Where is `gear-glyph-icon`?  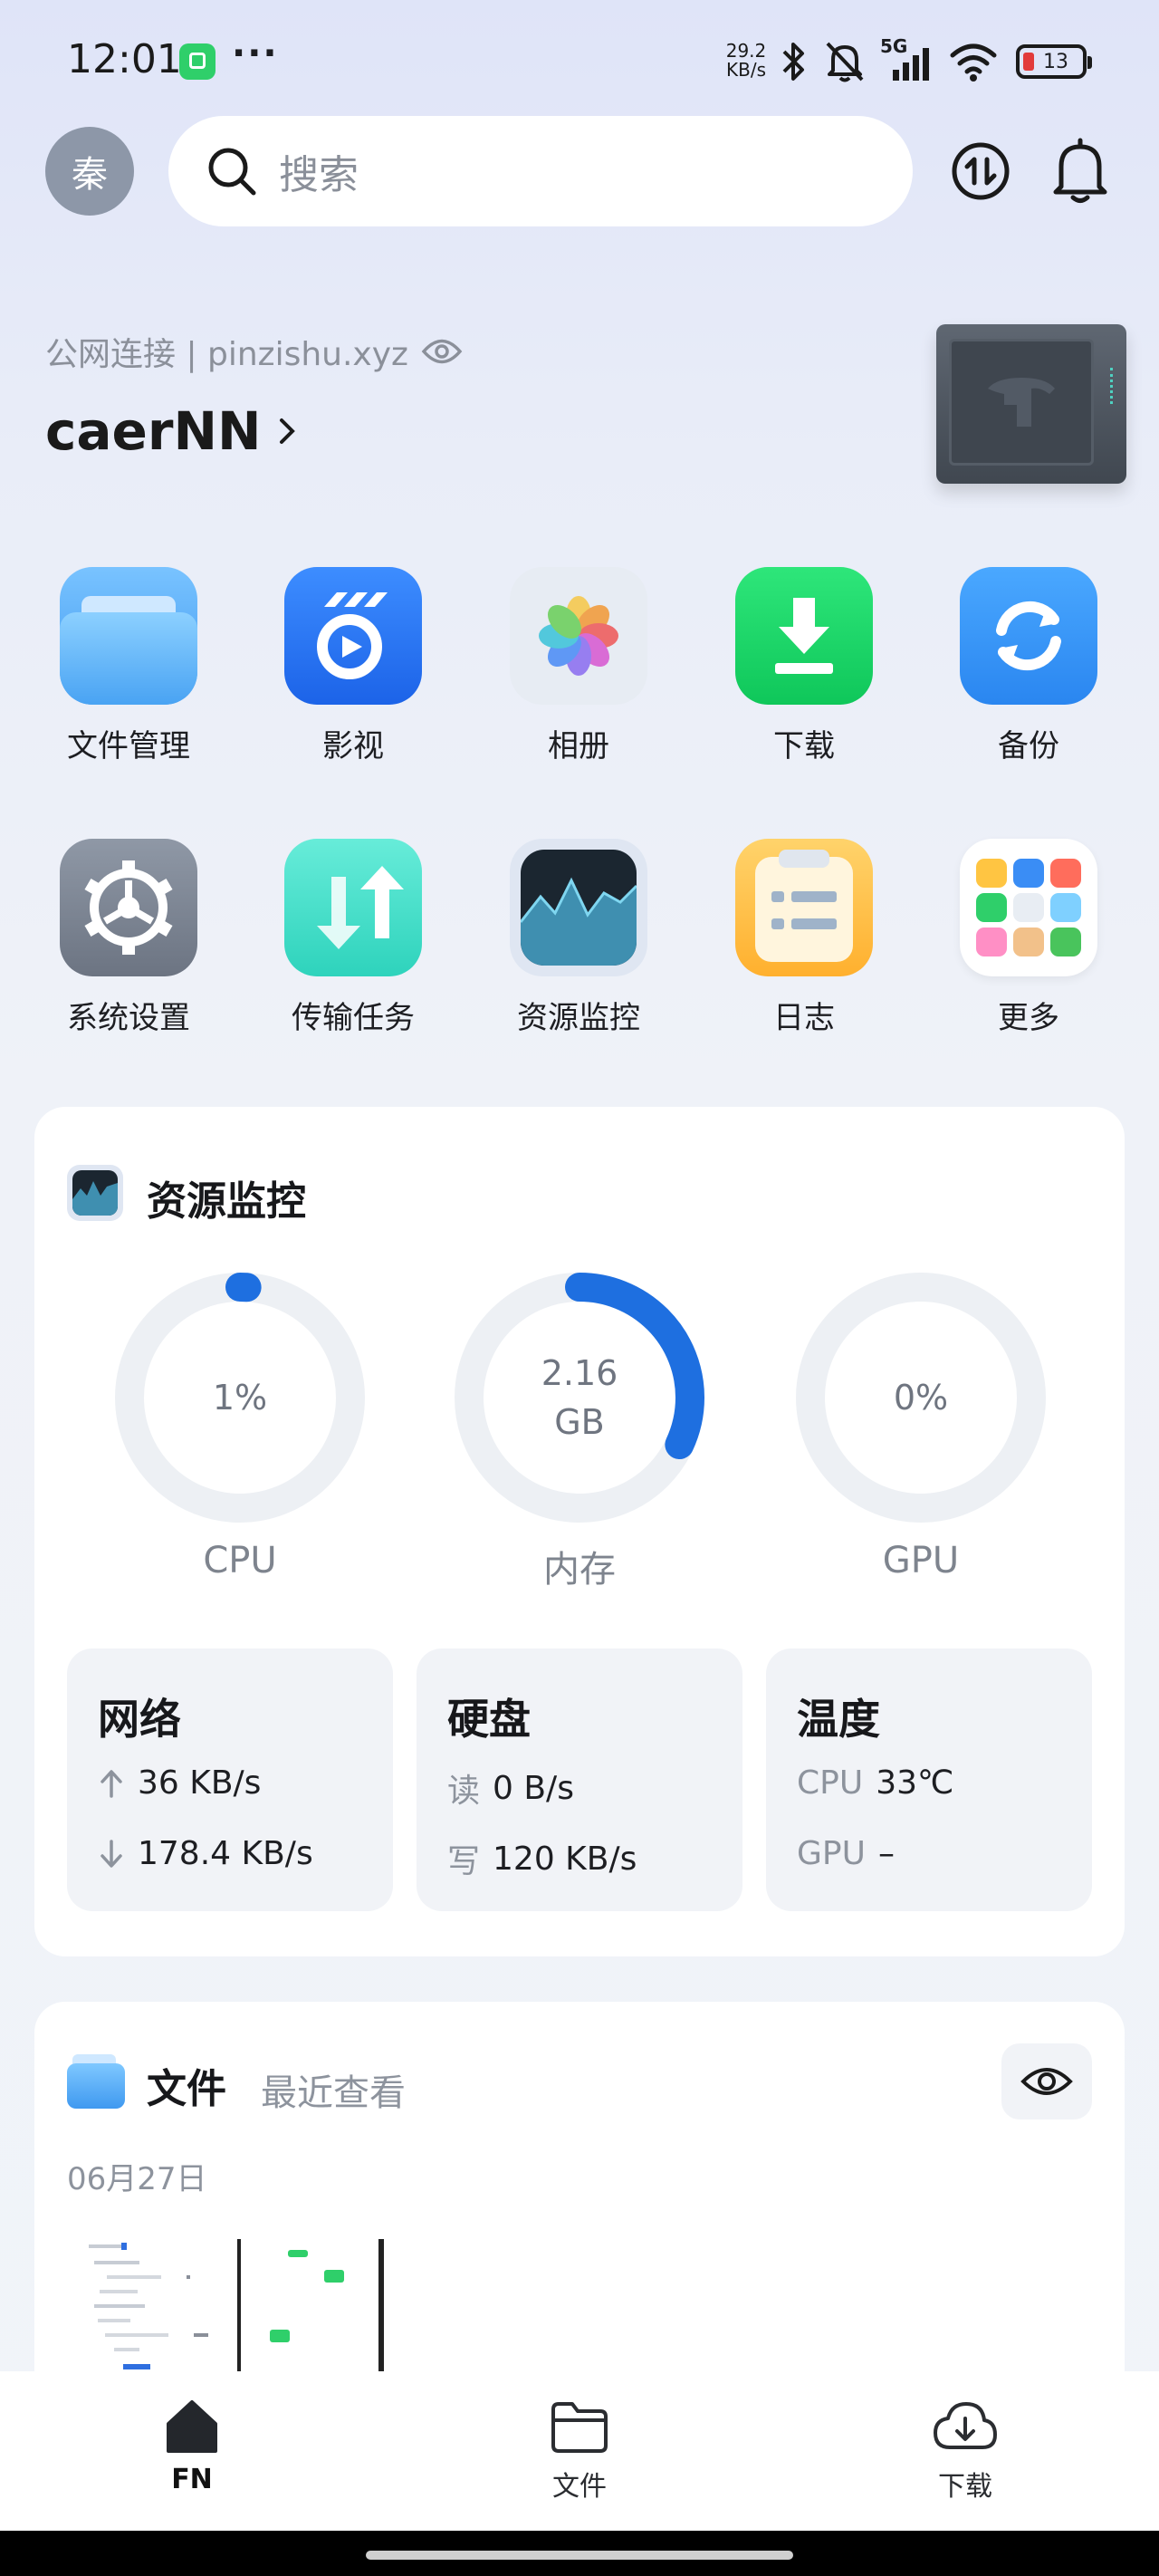
gear-glyph-icon is located at coordinates (128, 907).